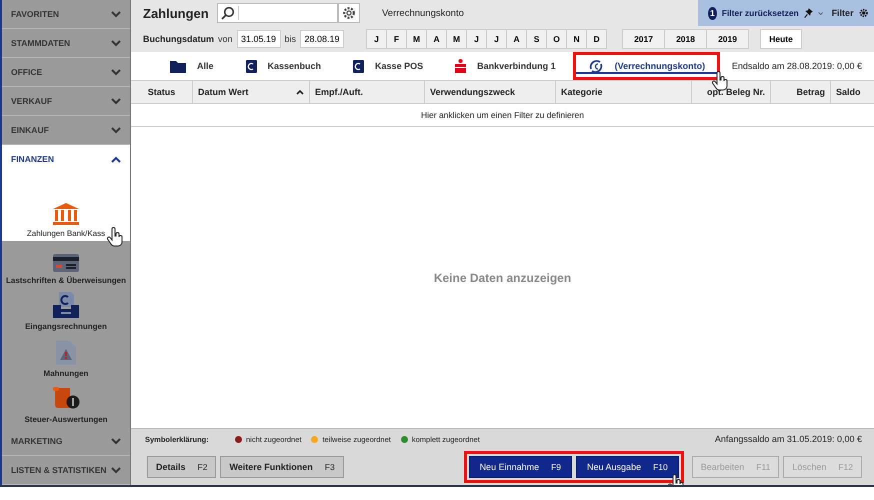 This screenshot has height=500, width=874. I want to click on chevron-up-icon, so click(116, 159).